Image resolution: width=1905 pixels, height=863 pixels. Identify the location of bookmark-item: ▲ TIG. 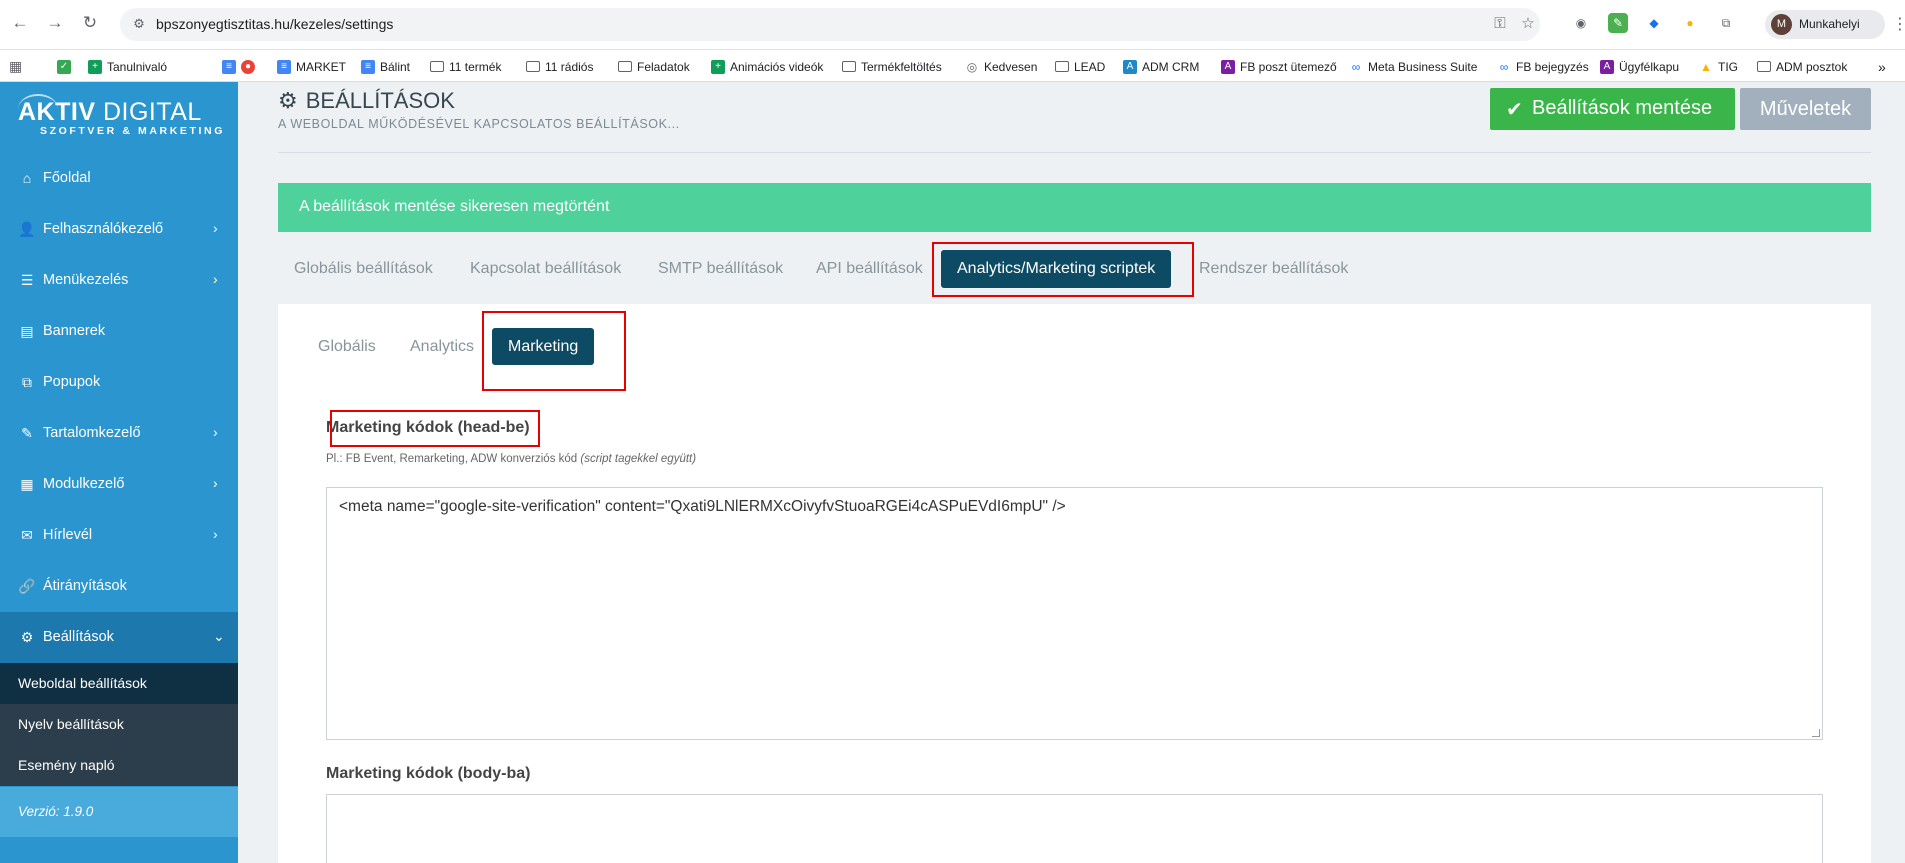
(1718, 66).